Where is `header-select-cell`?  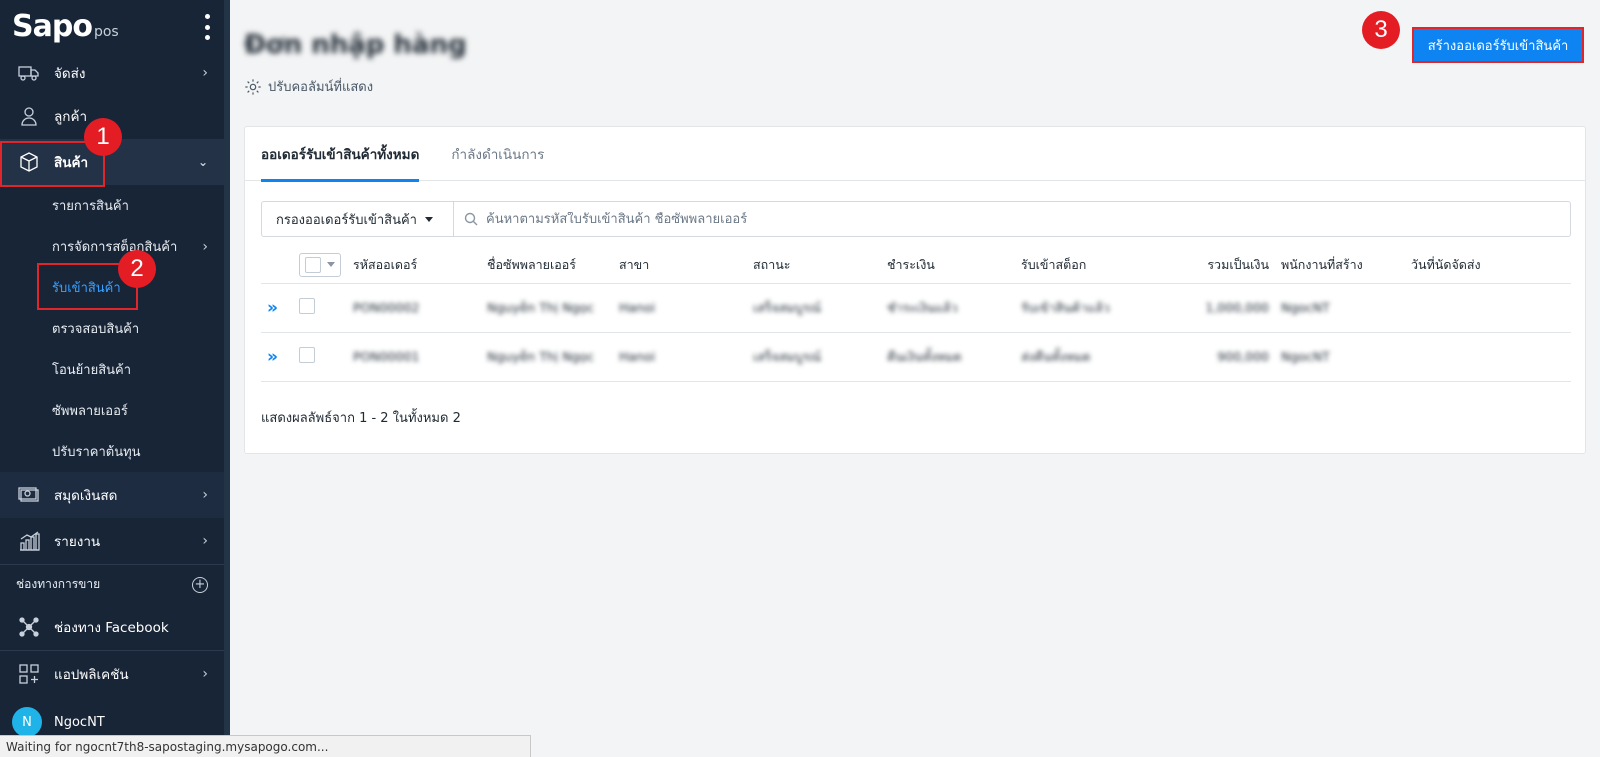
header-select-cell is located at coordinates (320, 265).